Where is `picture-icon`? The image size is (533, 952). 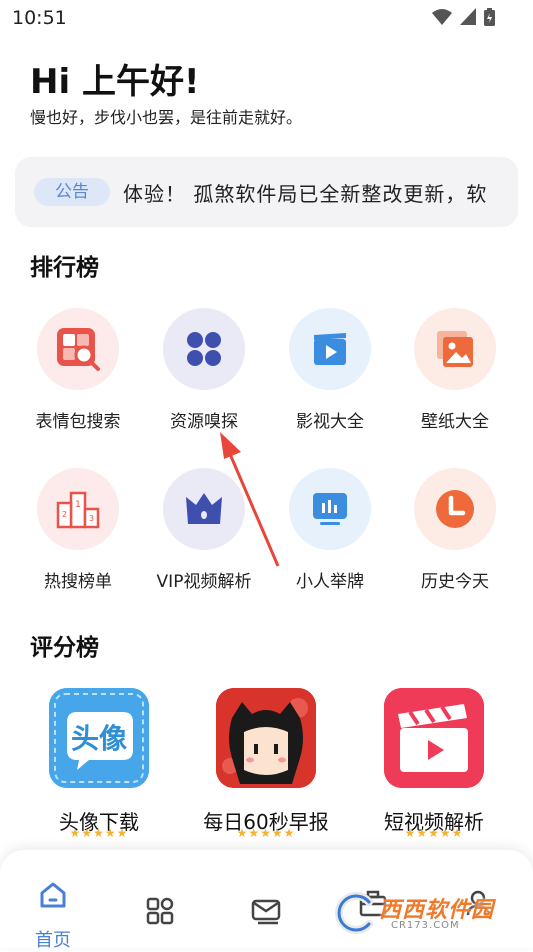
picture-icon is located at coordinates (455, 349).